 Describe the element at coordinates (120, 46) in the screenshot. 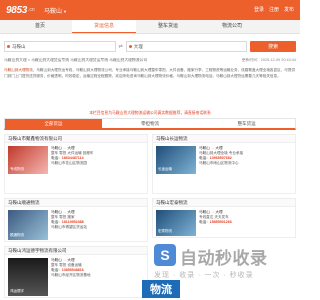

I see `arrow-right-icon: ⇄` at that location.